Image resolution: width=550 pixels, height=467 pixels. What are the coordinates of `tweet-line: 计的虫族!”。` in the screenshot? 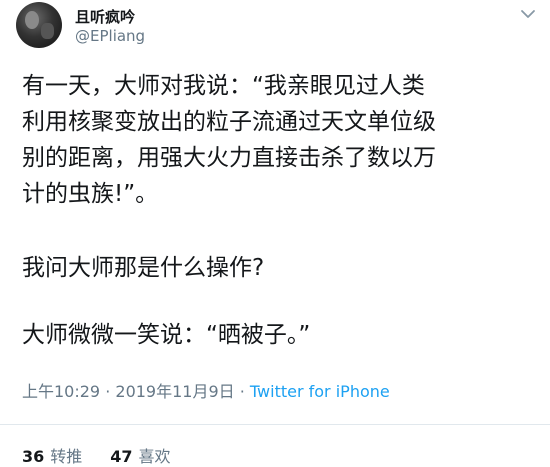 It's located at (90, 194).